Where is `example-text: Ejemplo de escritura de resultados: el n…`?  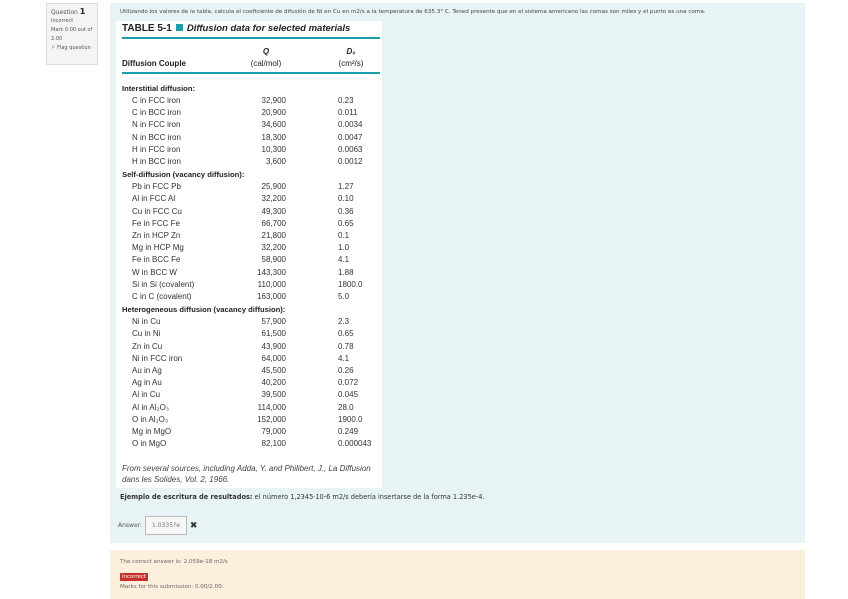 example-text: Ejemplo de escritura de resultados: el n… is located at coordinates (302, 497).